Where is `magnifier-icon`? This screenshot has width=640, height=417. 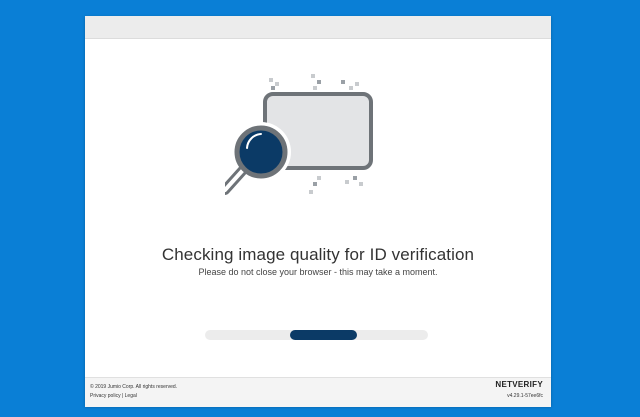 magnifier-icon is located at coordinates (258, 158).